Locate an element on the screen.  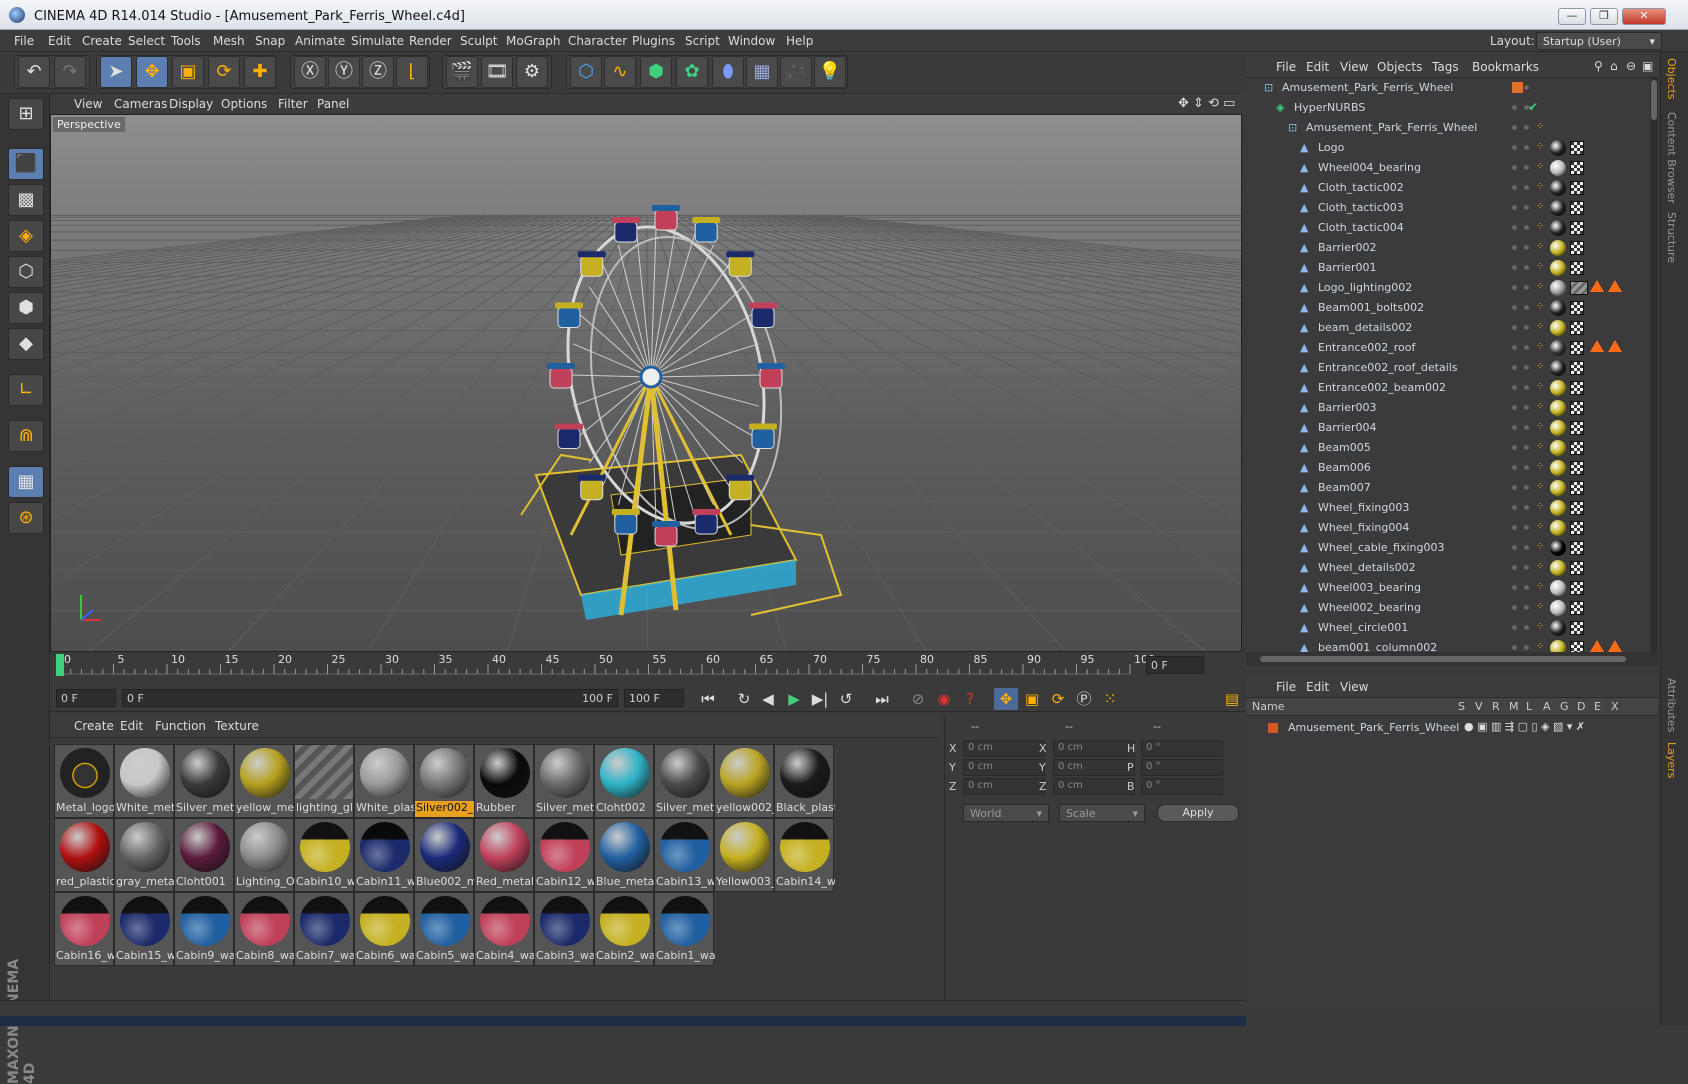
viewport-menu-options: Options is located at coordinates (244, 104).